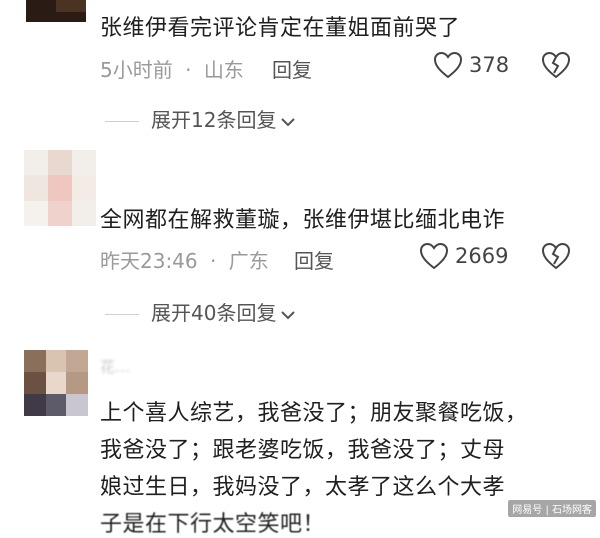 Image resolution: width=600 pixels, height=538 pixels. Describe the element at coordinates (136, 70) in the screenshot. I see `comment-time: 5小时前` at that location.